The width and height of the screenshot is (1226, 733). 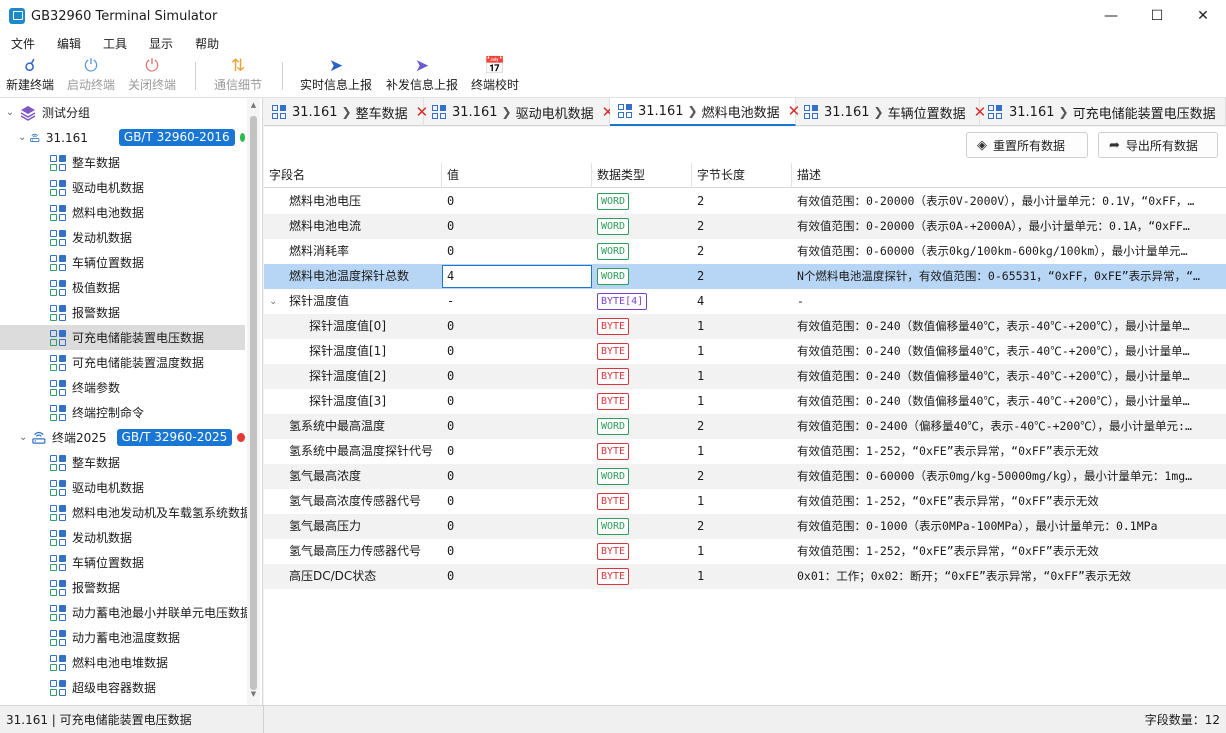 I want to click on tree-item: 极值数据, so click(x=122, y=287).